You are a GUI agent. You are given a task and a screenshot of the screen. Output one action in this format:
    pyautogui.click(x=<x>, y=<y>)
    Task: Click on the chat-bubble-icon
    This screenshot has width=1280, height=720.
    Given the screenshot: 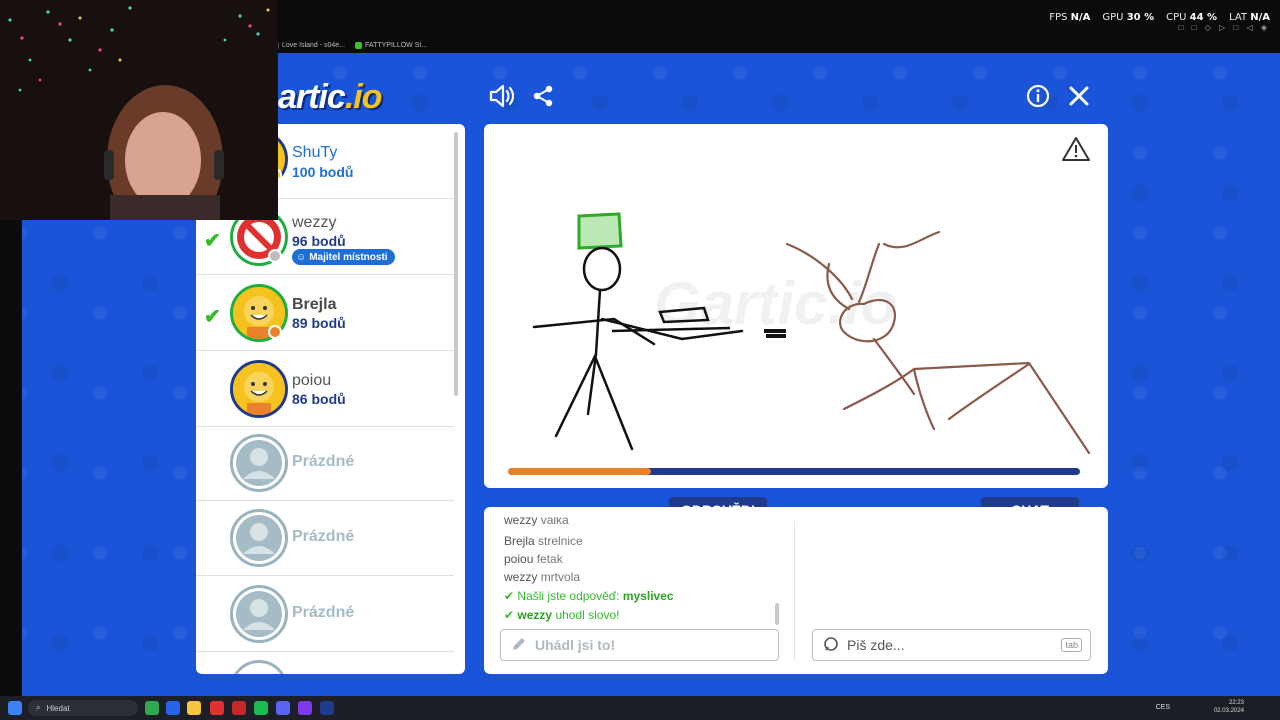 What is the action you would take?
    pyautogui.click(x=831, y=645)
    